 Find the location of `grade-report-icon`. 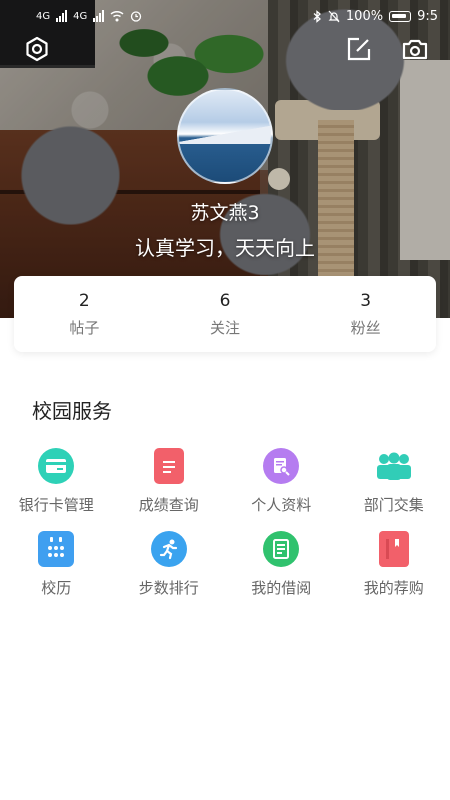

grade-report-icon is located at coordinates (168, 466).